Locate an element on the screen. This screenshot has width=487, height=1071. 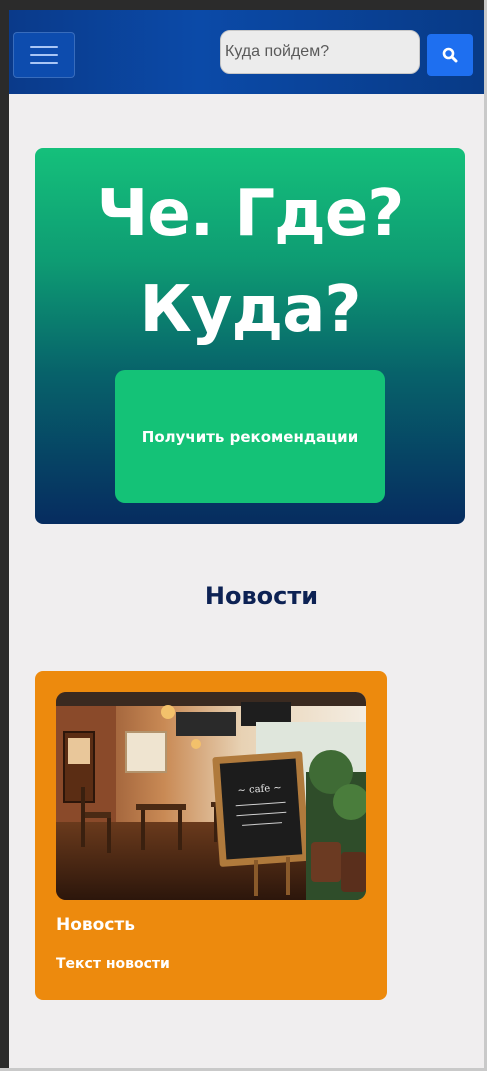
window-frame-top is located at coordinates (243, 5).